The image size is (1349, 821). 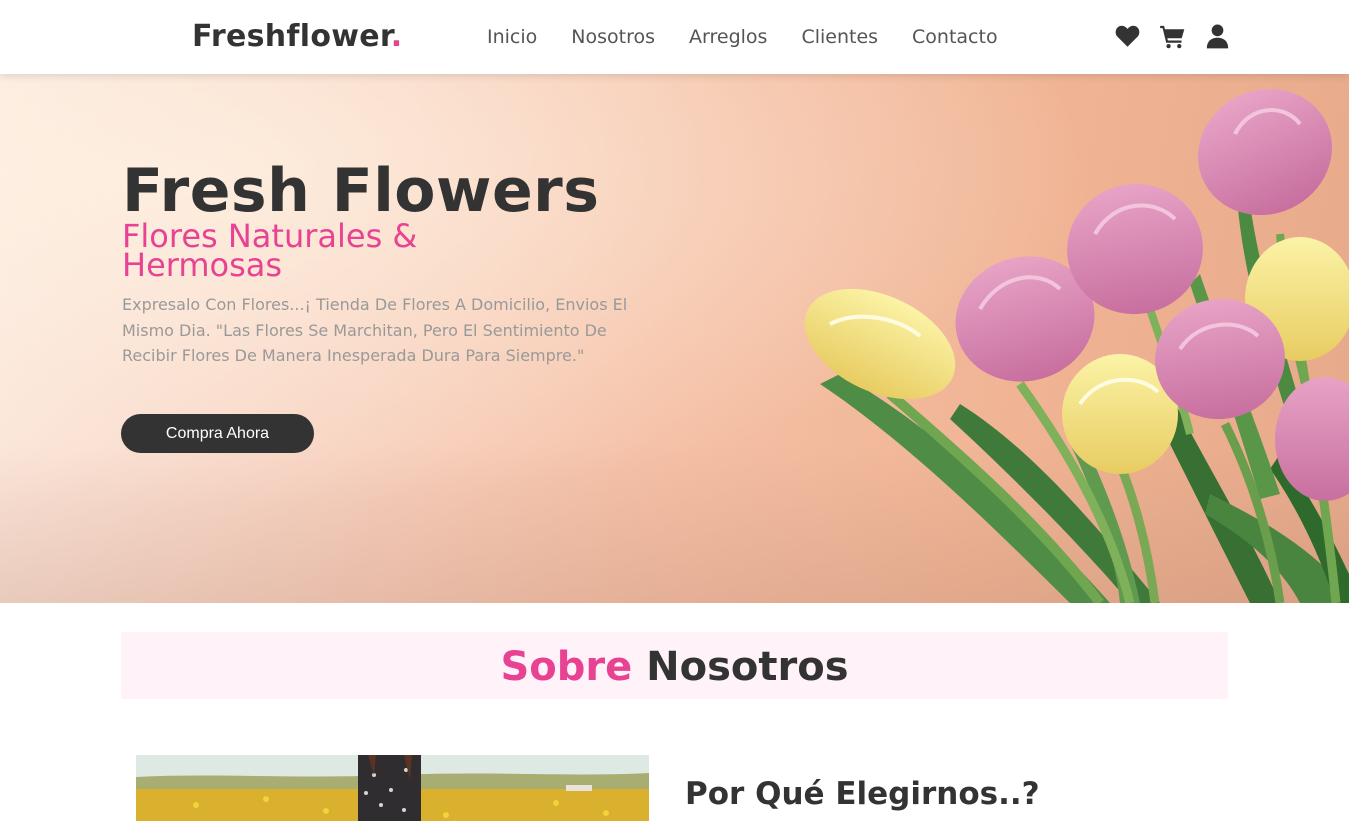 I want to click on about-photo, so click(x=392, y=788).